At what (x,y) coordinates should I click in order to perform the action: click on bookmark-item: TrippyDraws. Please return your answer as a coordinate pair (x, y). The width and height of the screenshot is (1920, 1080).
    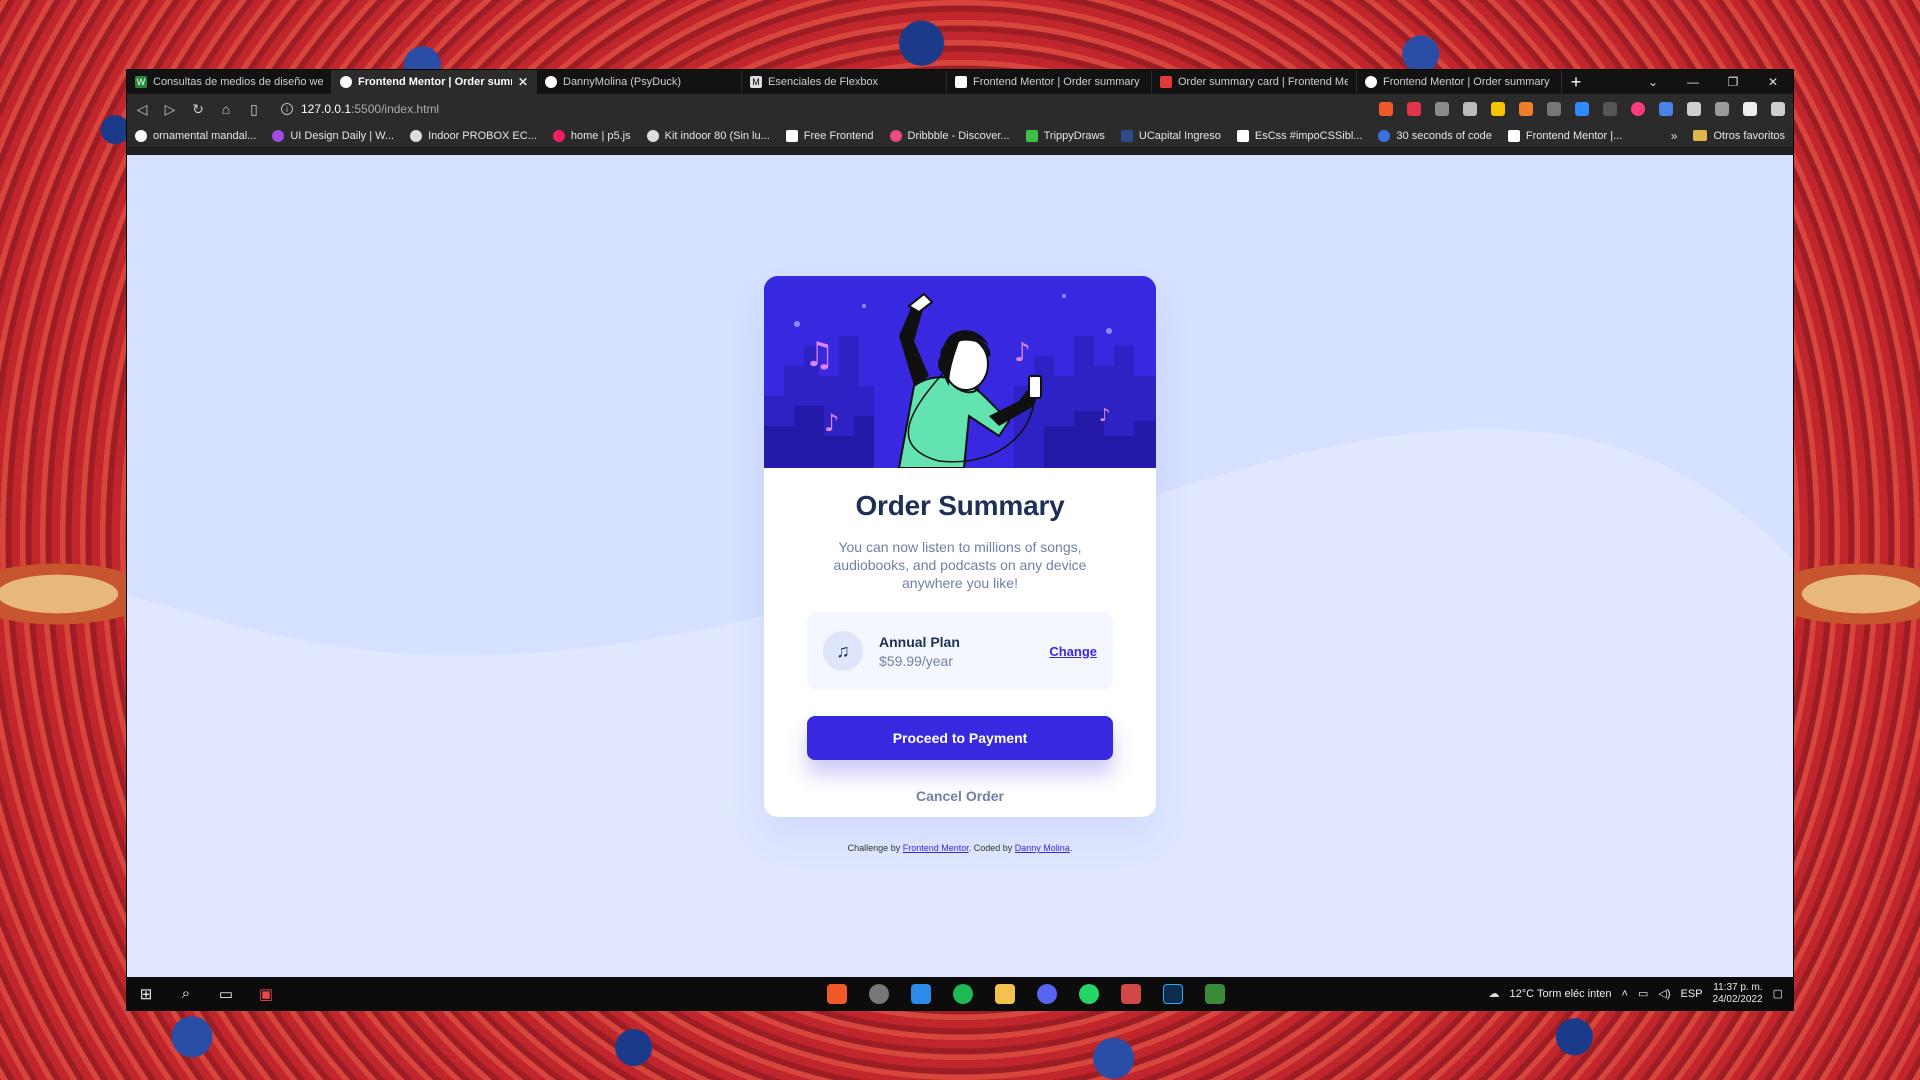
    Looking at the image, I should click on (1065, 135).